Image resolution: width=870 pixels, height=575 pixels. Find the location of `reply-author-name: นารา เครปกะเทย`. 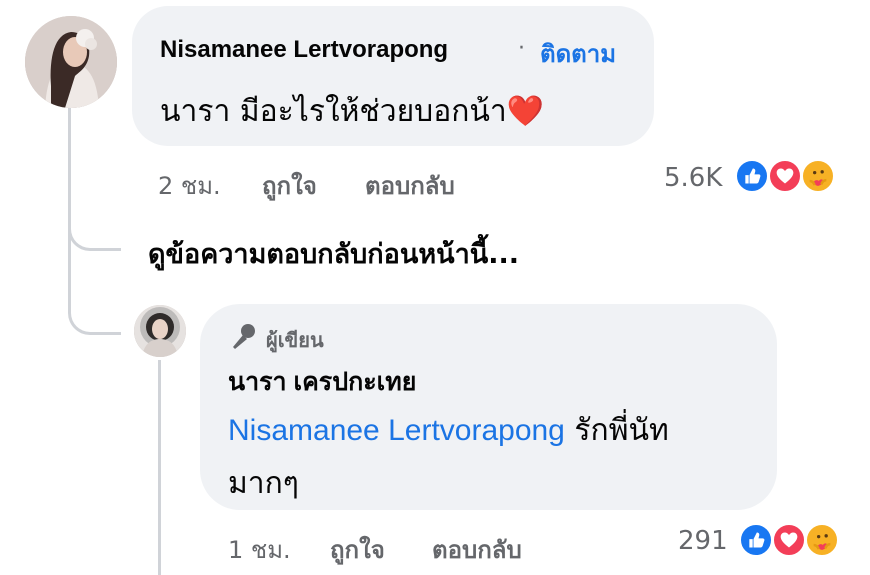

reply-author-name: นารา เครปกะเทย is located at coordinates (322, 382).